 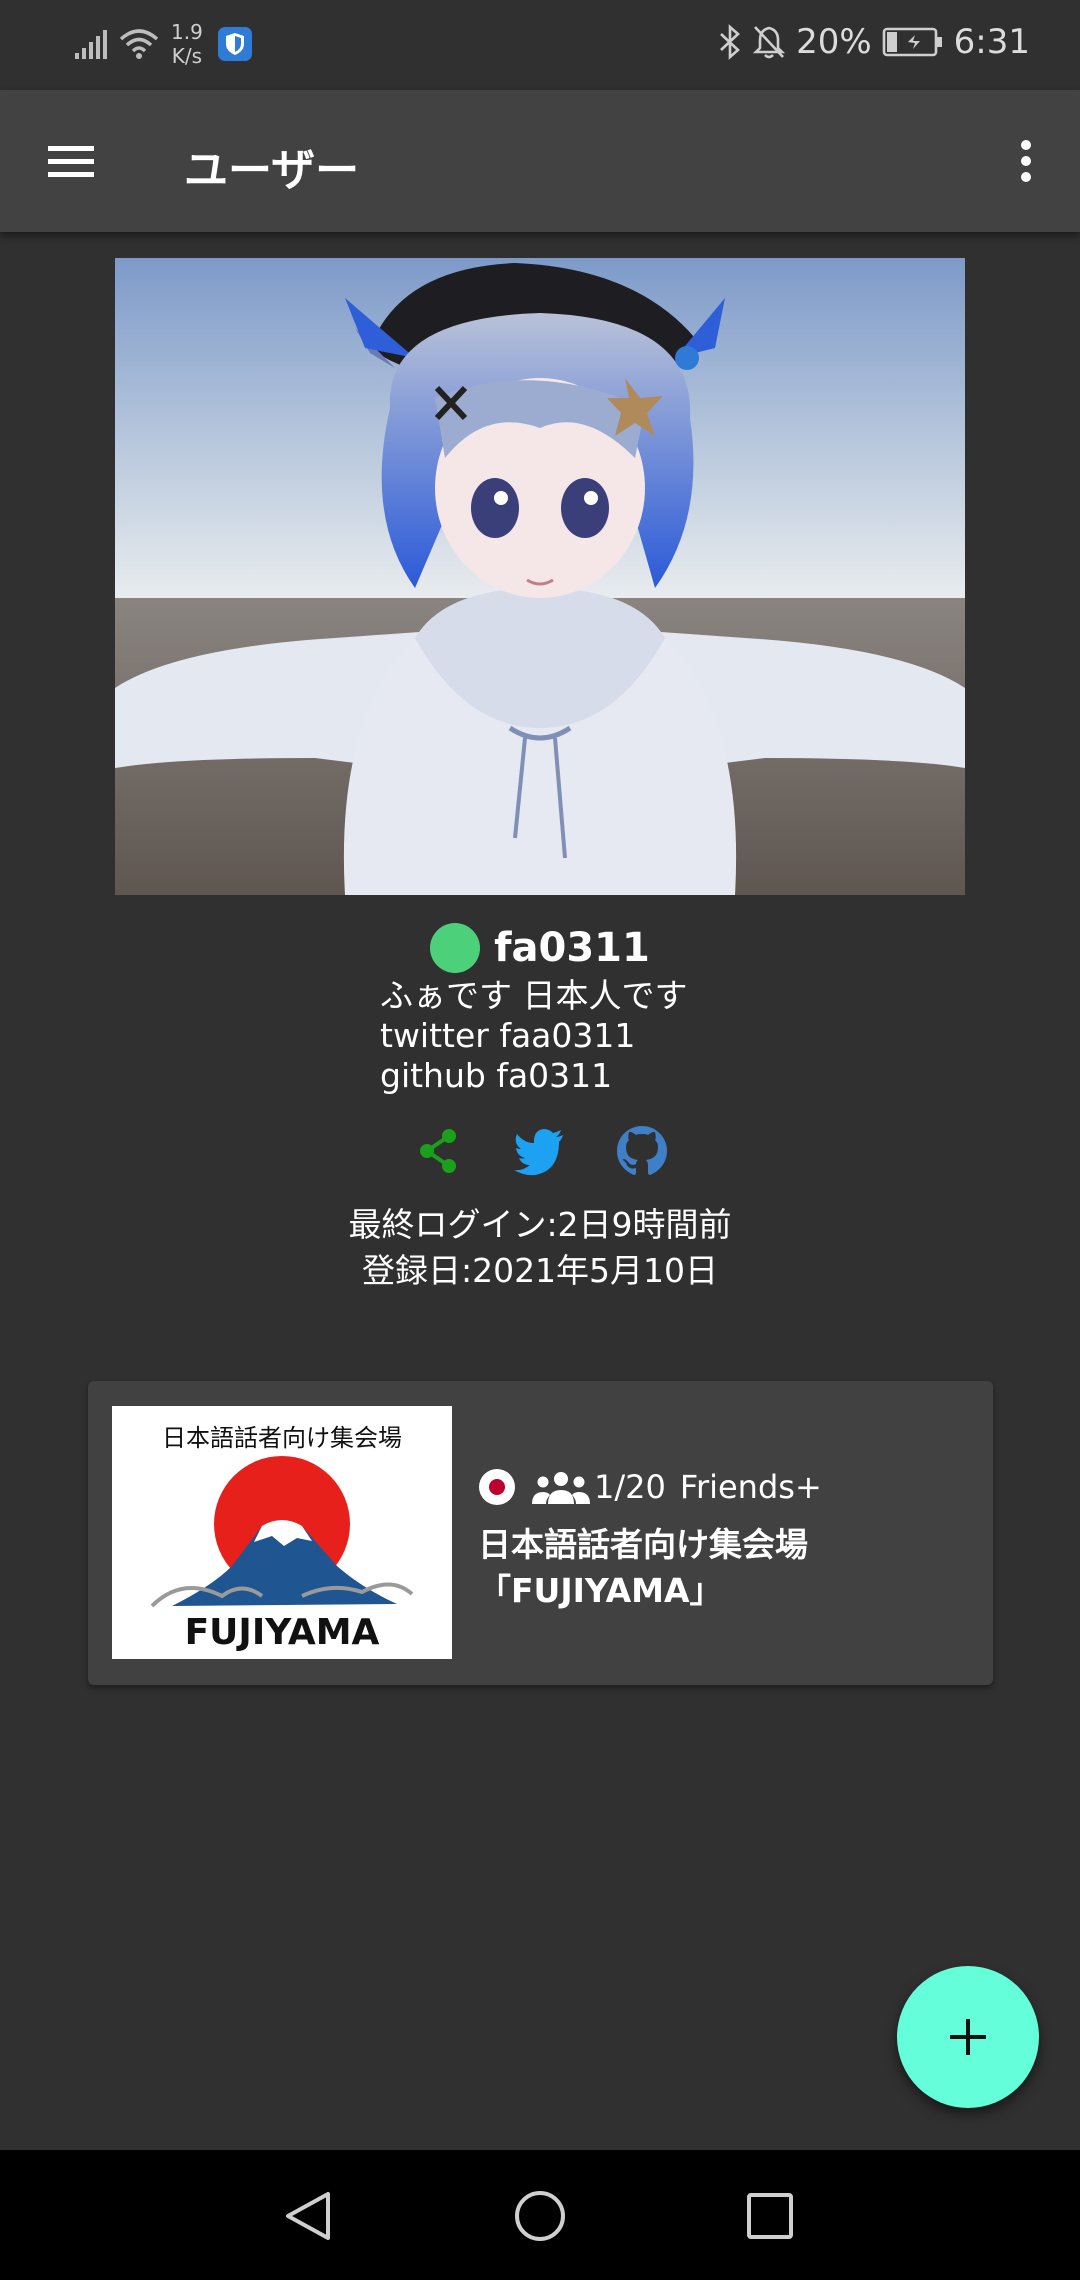 I want to click on network-speed-unit: K/s, so click(x=187, y=56).